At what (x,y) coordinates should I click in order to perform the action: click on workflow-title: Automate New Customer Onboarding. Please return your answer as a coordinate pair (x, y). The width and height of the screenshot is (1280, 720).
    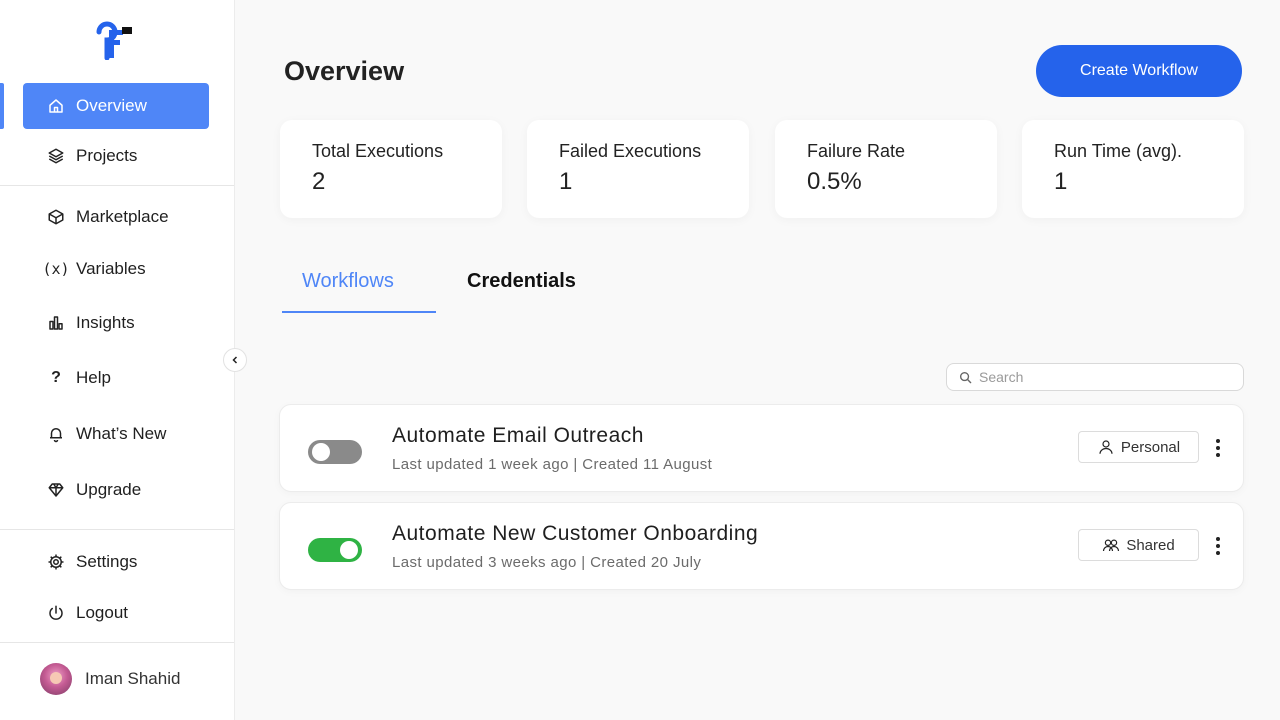
    Looking at the image, I should click on (575, 534).